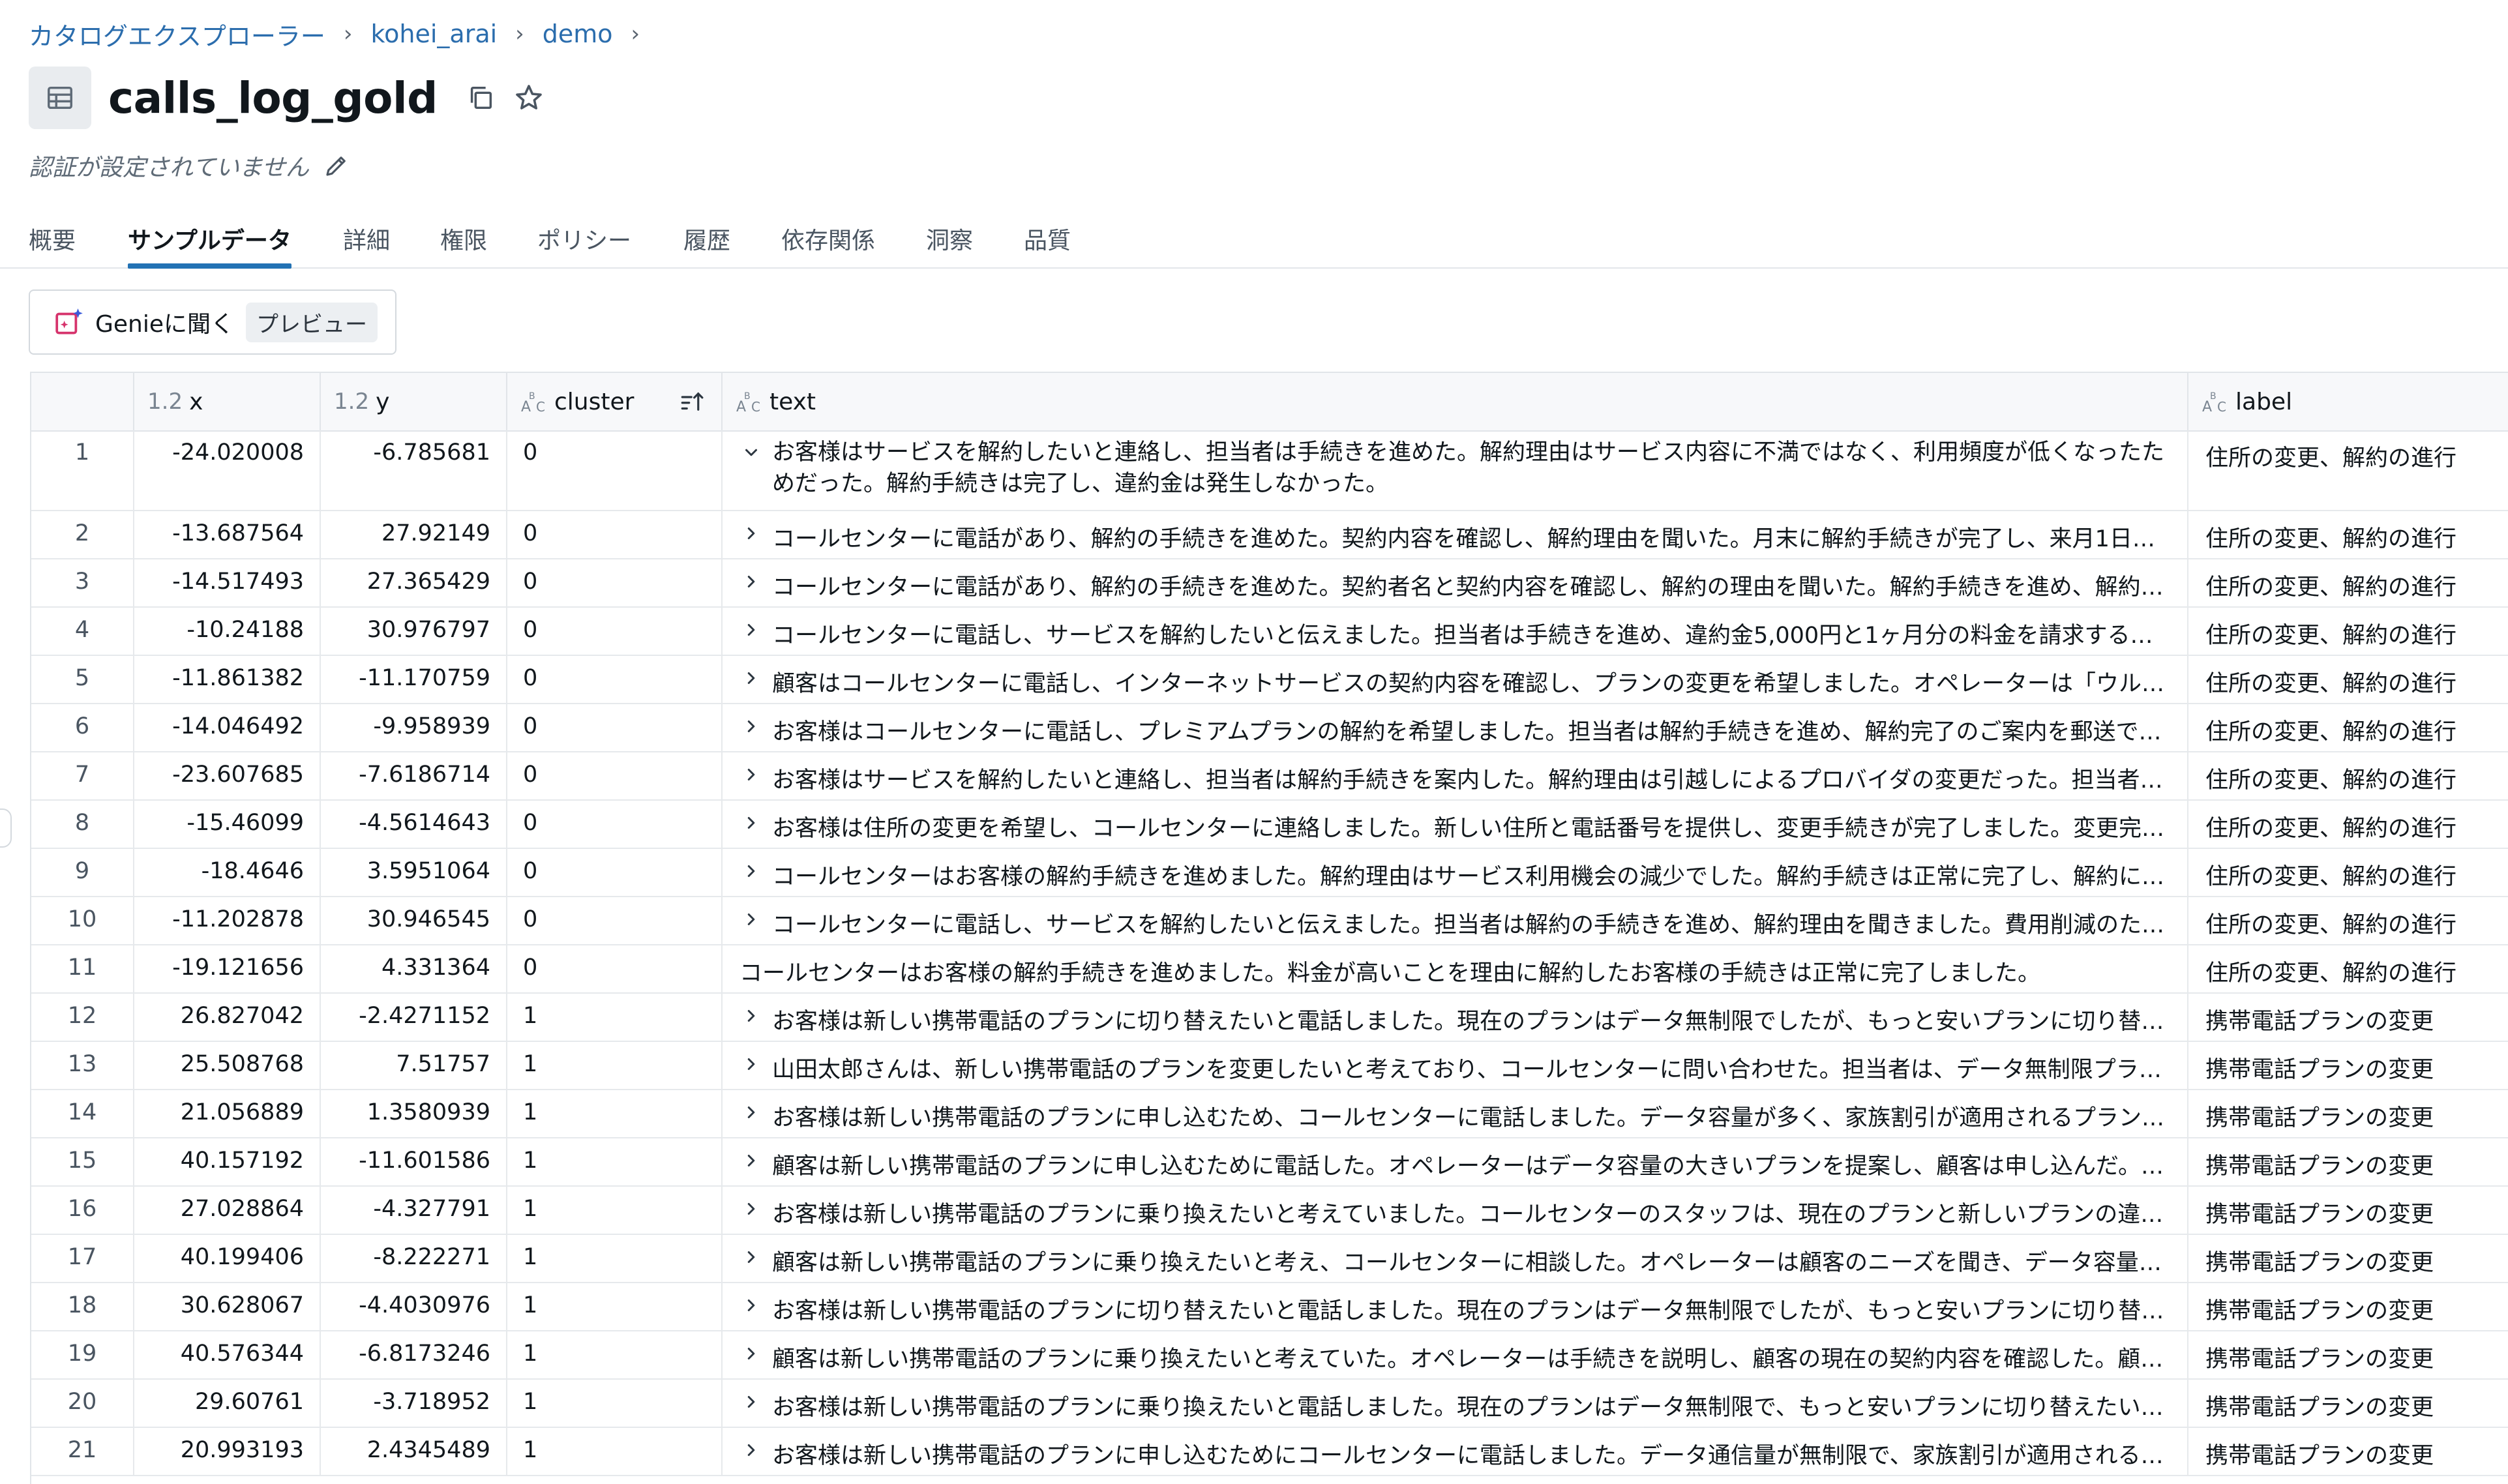 This screenshot has width=2508, height=1484. Describe the element at coordinates (414, 872) in the screenshot. I see `y-cell: 3.5951064` at that location.